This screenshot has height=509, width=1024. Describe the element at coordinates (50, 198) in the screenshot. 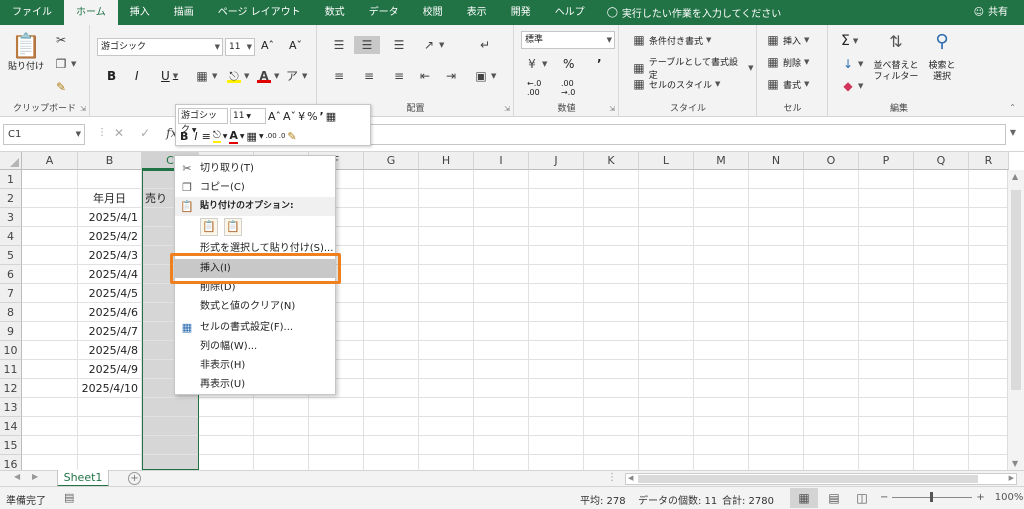

I see `cell-a2` at that location.